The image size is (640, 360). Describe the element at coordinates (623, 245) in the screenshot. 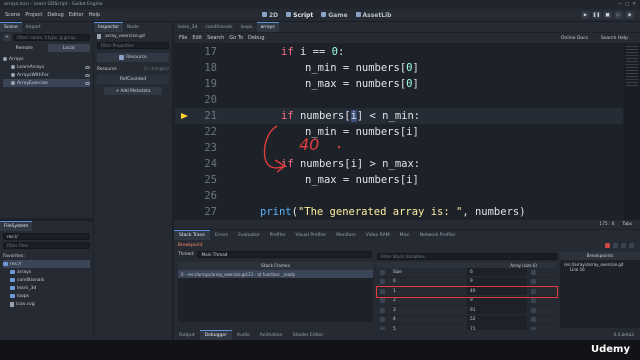

I see `break-icon` at that location.